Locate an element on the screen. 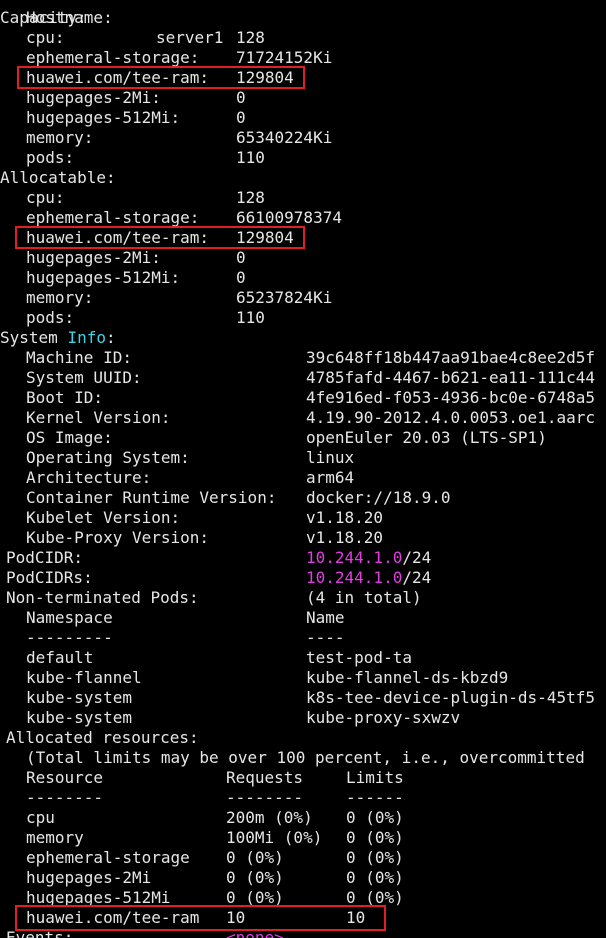  system-info-value: 4fe916ed-f053-4936-bc0e-6748a5 is located at coordinates (450, 397).